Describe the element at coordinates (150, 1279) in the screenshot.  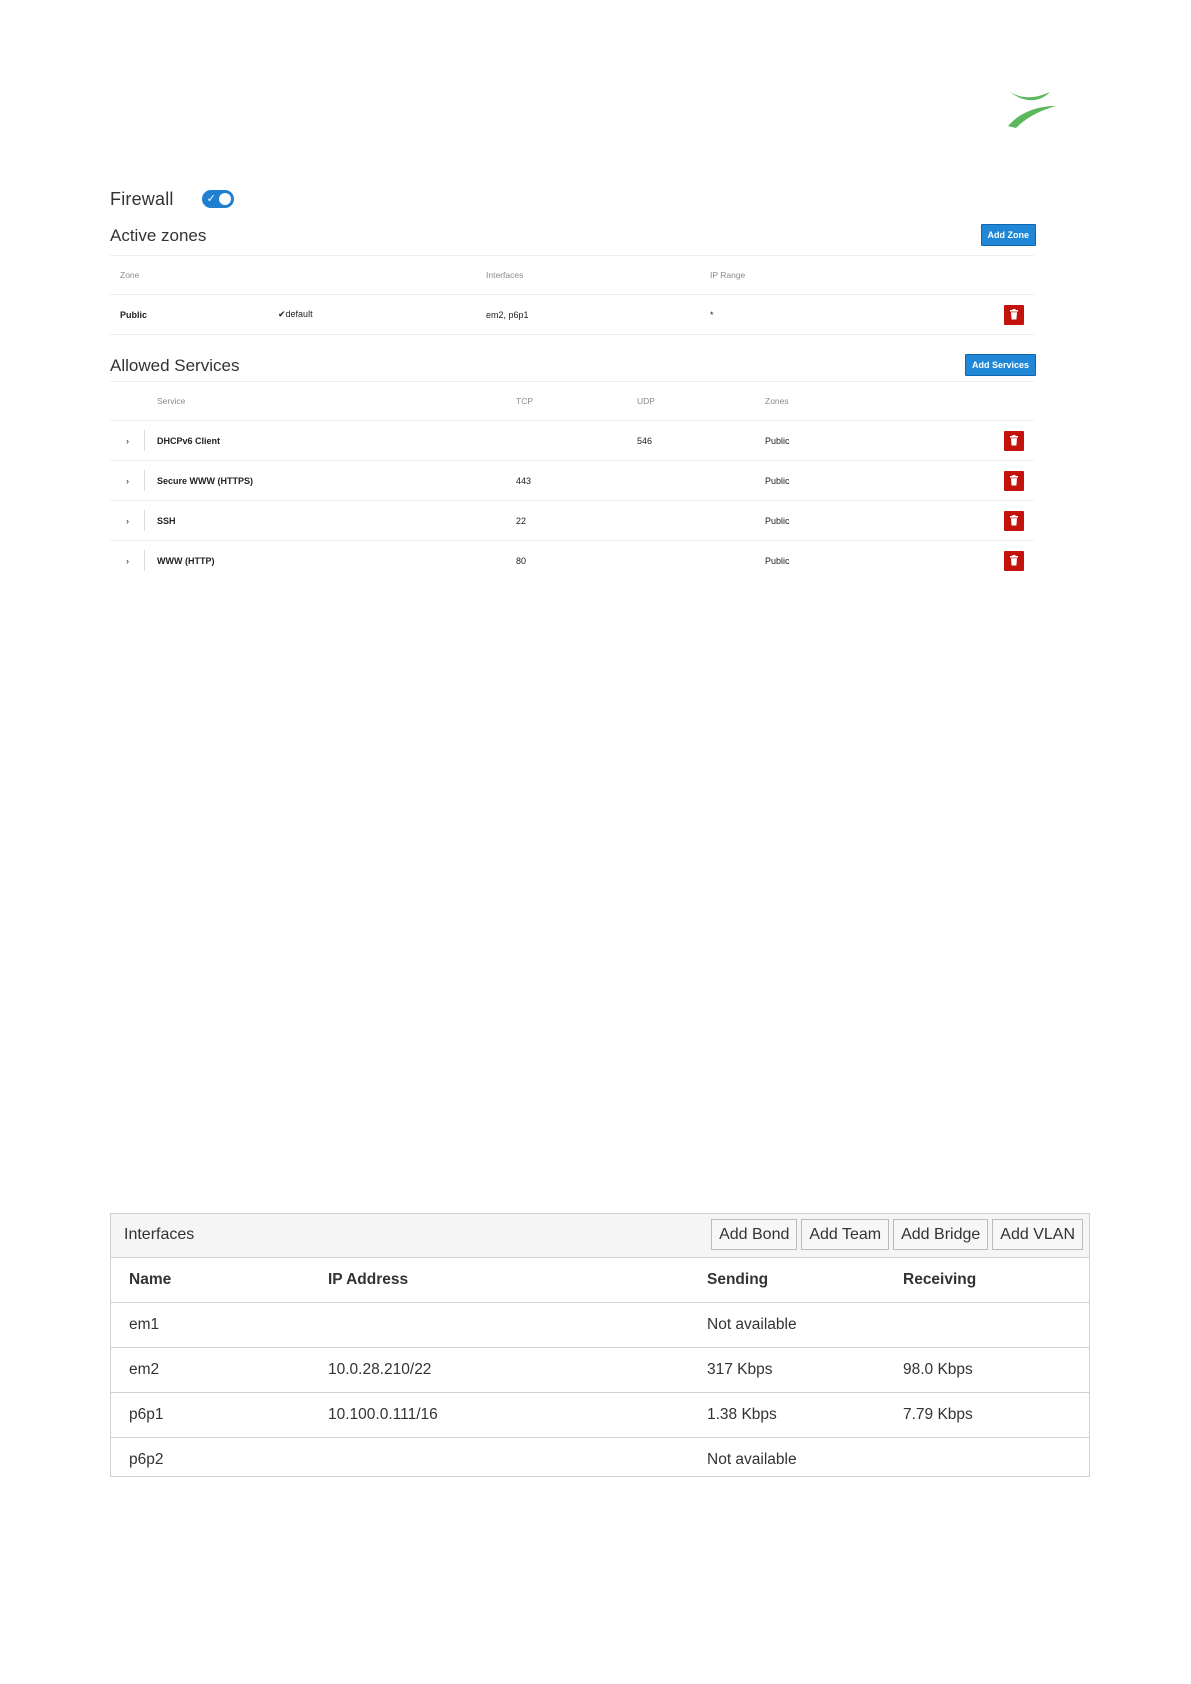
I see `column-header-name: Name` at that location.